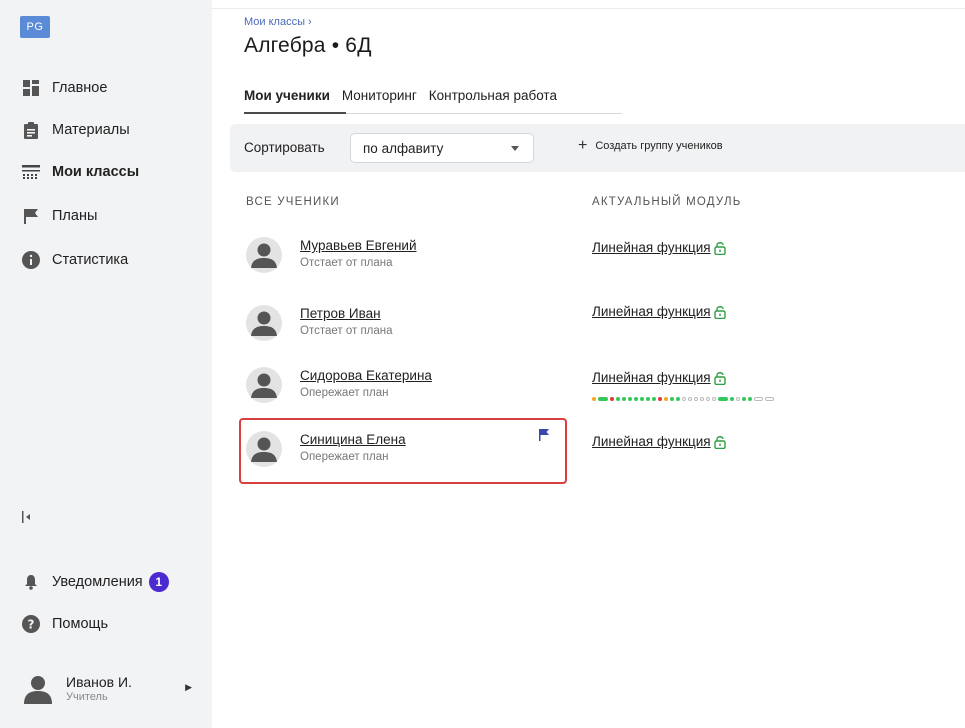 This screenshot has width=965, height=728. Describe the element at coordinates (35, 27) in the screenshot. I see `app-logo: PG` at that location.